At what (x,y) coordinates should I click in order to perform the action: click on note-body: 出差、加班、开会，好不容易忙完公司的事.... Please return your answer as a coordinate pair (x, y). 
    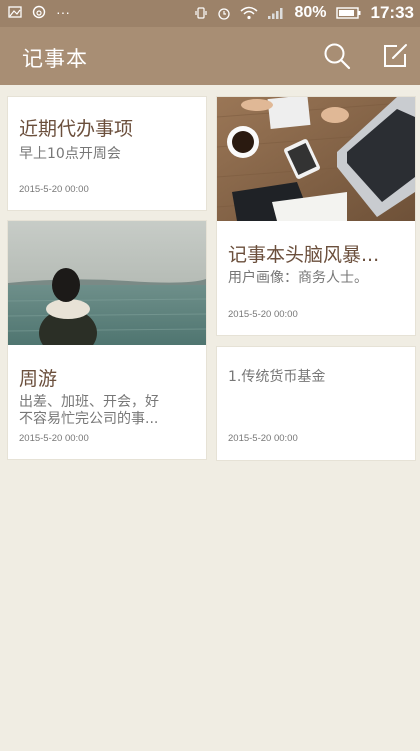
    Looking at the image, I should click on (89, 410).